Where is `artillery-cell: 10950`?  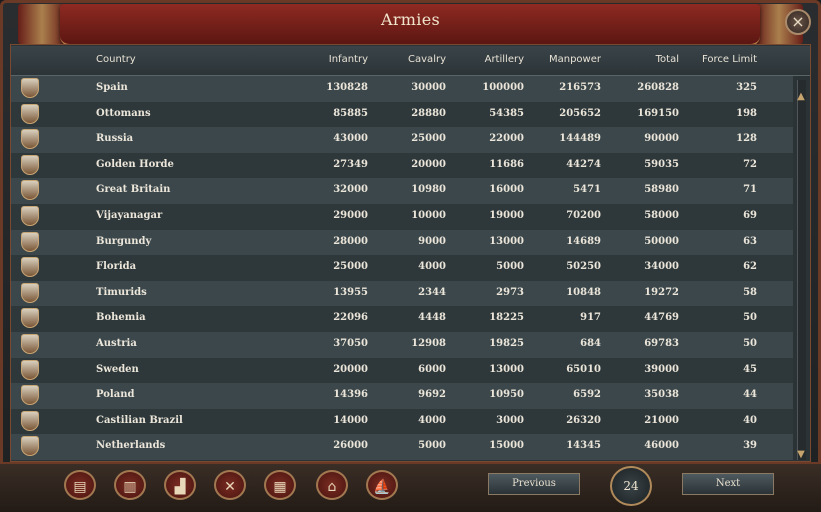
artillery-cell: 10950 is located at coordinates (506, 395).